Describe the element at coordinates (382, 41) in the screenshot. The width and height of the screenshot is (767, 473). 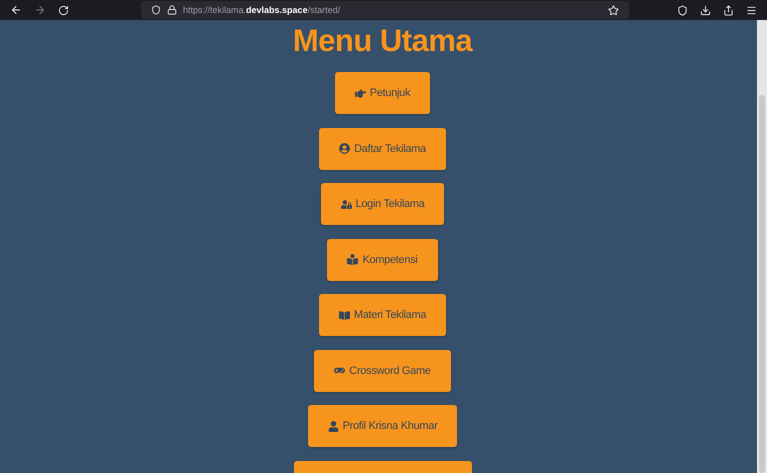
I see `page-title: Menu Utama` at that location.